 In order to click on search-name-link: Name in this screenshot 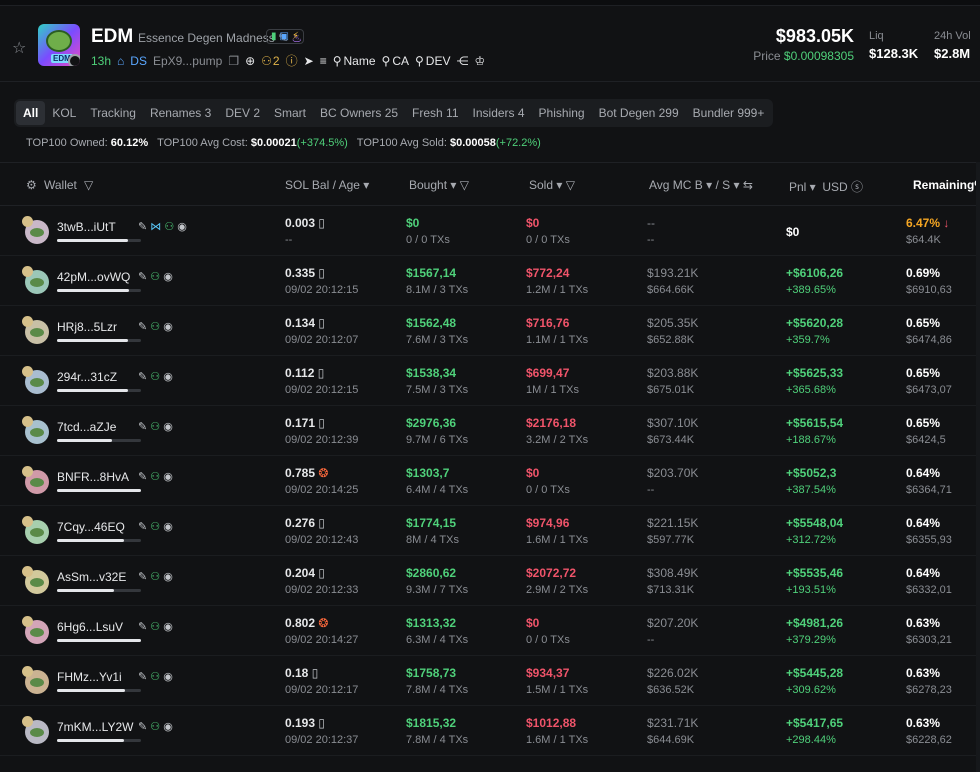, I will do `click(360, 61)`.